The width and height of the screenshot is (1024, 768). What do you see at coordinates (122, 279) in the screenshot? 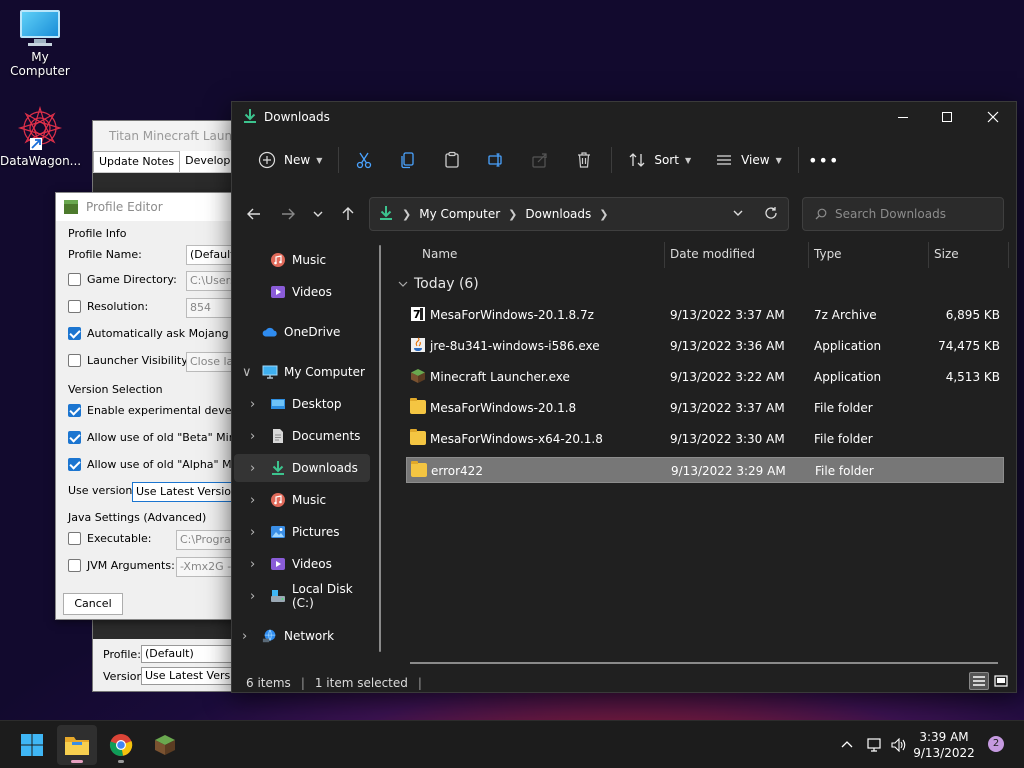
I see `game-directory-row: Game Directory:` at bounding box center [122, 279].